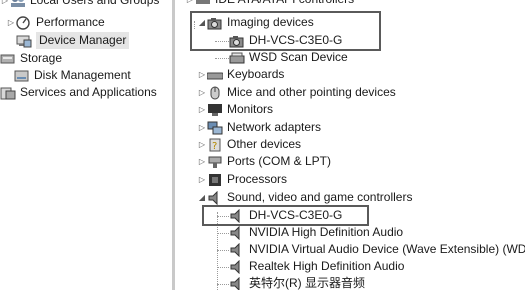 This screenshot has width=525, height=290. I want to click on tree-item-realtek-audio: Realtek High Definition Audio, so click(316, 266).